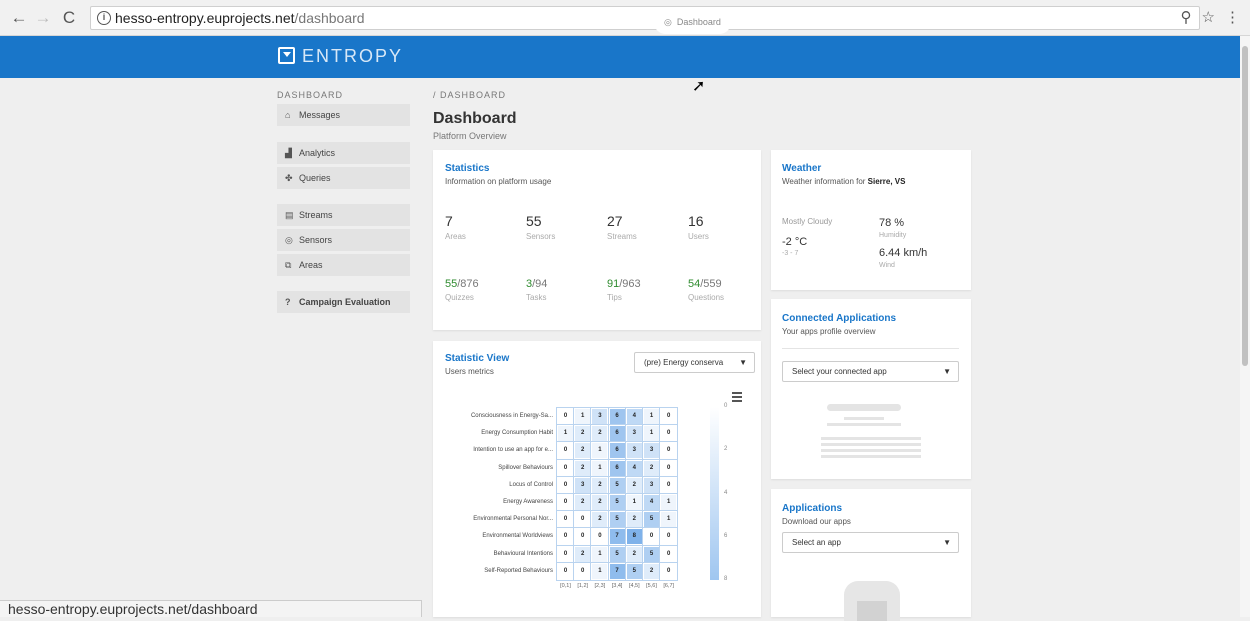 The width and height of the screenshot is (1250, 621). What do you see at coordinates (870, 371) in the screenshot?
I see `connected-app-select: Select your connected app ▼` at bounding box center [870, 371].